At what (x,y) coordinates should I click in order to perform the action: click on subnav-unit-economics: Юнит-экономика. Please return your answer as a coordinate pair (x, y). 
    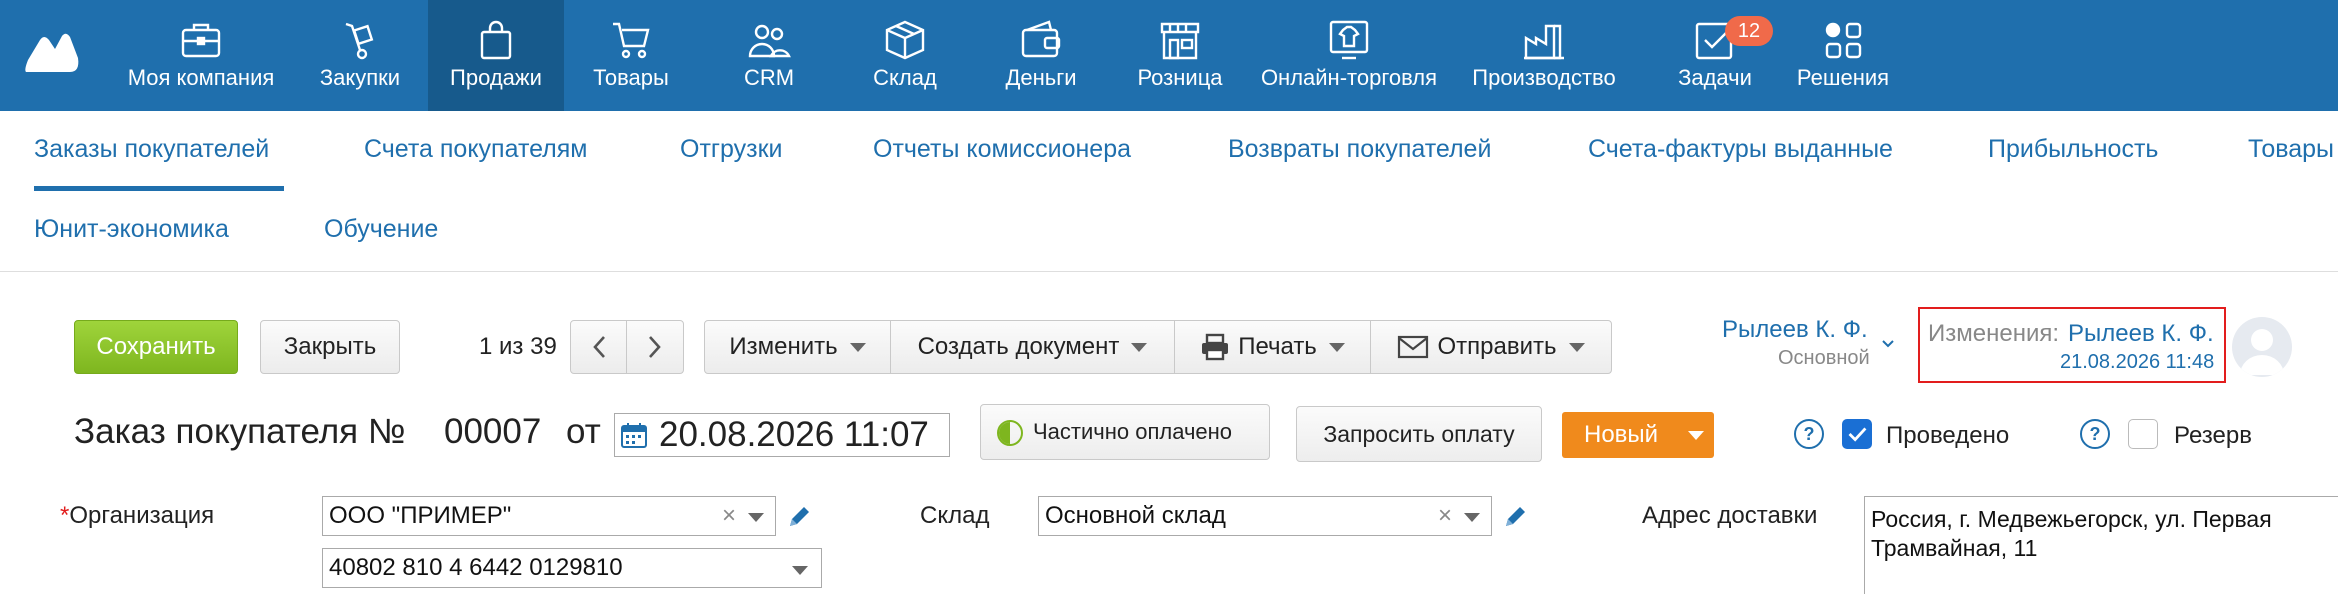
    Looking at the image, I should click on (131, 229).